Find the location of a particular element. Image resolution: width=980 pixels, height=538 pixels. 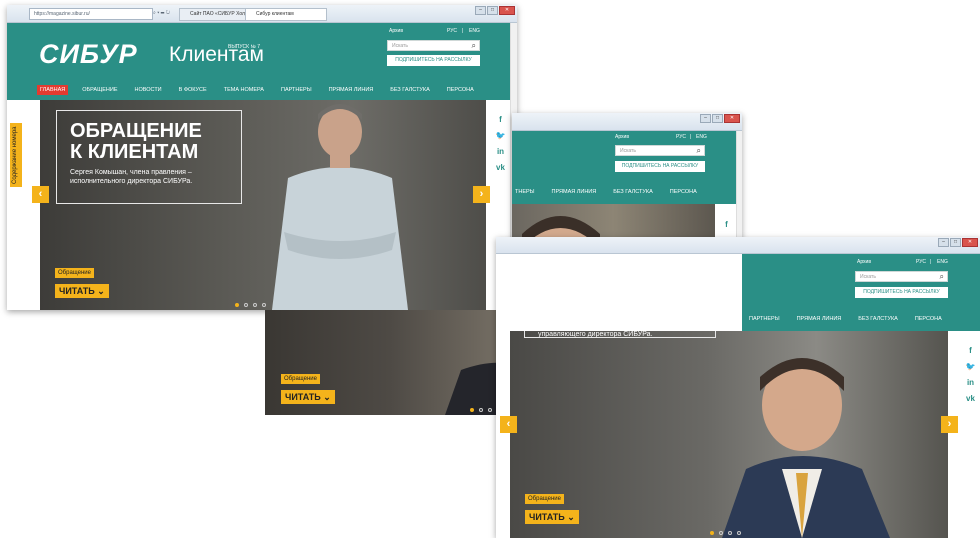

nav-appeal: ОБРАЩЕНИЕ is located at coordinates (99, 90).